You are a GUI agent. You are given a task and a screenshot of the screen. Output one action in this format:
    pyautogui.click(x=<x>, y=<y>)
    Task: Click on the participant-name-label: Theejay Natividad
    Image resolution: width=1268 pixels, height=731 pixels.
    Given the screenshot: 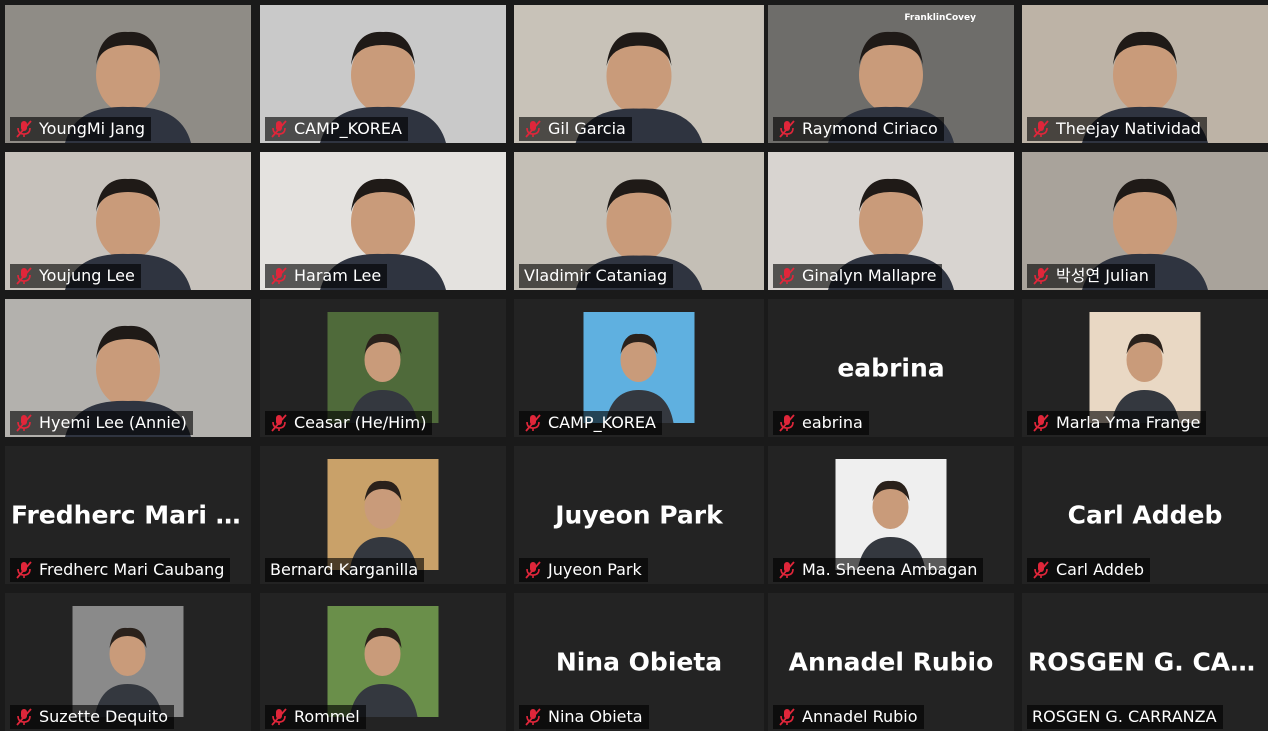 What is the action you would take?
    pyautogui.click(x=1117, y=129)
    